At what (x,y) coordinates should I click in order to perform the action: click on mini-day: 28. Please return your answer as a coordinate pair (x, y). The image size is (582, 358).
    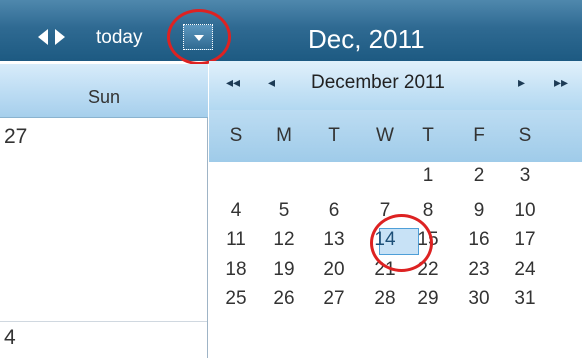
    Looking at the image, I should click on (385, 299).